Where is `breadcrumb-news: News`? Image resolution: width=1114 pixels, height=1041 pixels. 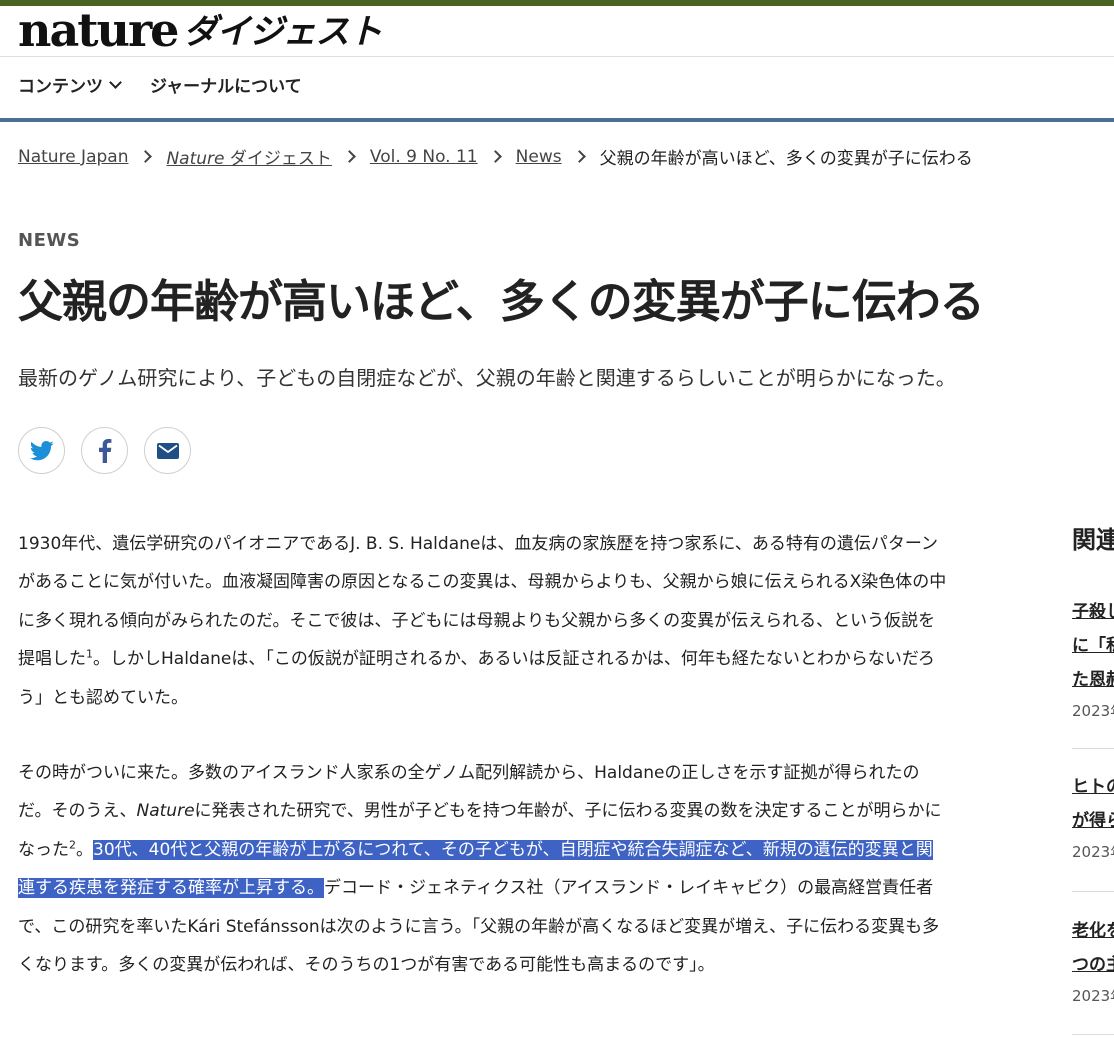 breadcrumb-news: News is located at coordinates (539, 157).